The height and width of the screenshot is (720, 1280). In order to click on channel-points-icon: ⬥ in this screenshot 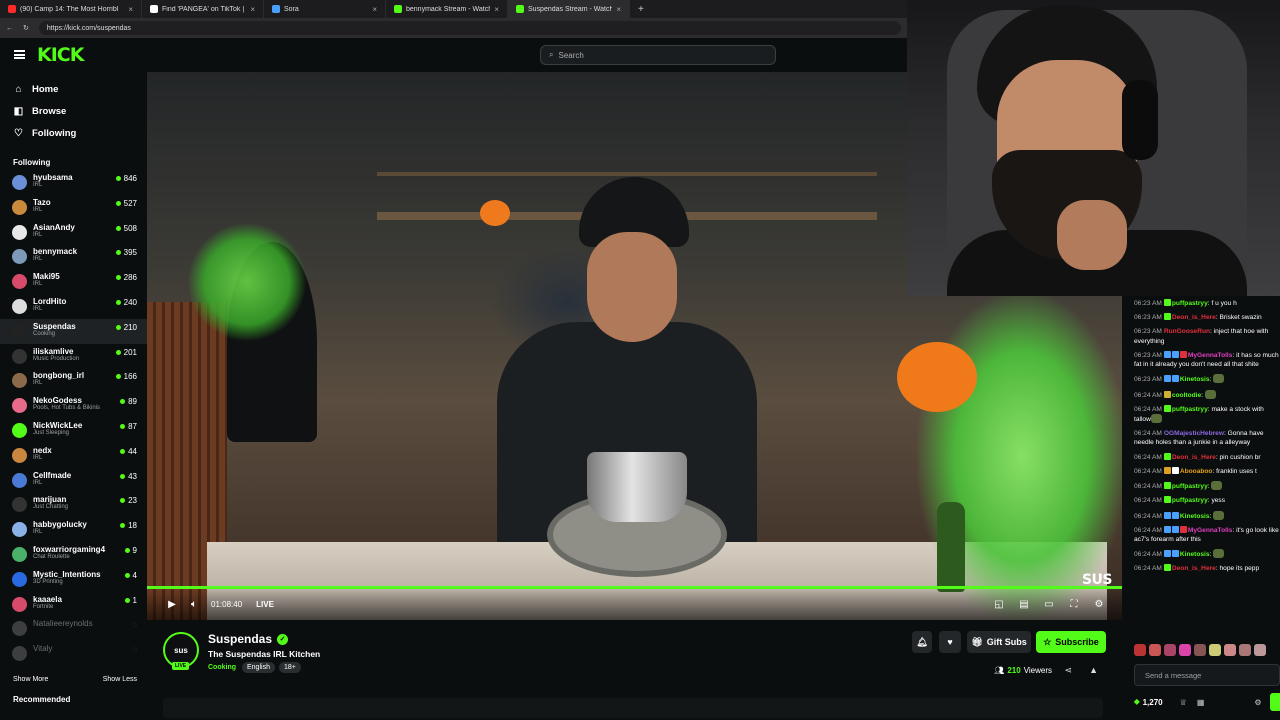, I will do `click(1137, 702)`.